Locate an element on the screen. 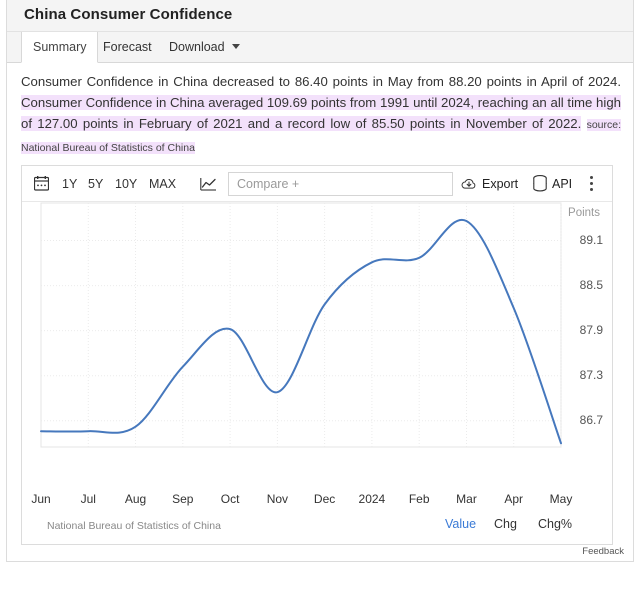 This screenshot has width=640, height=592. x-axis-tick-label: May is located at coordinates (561, 499).